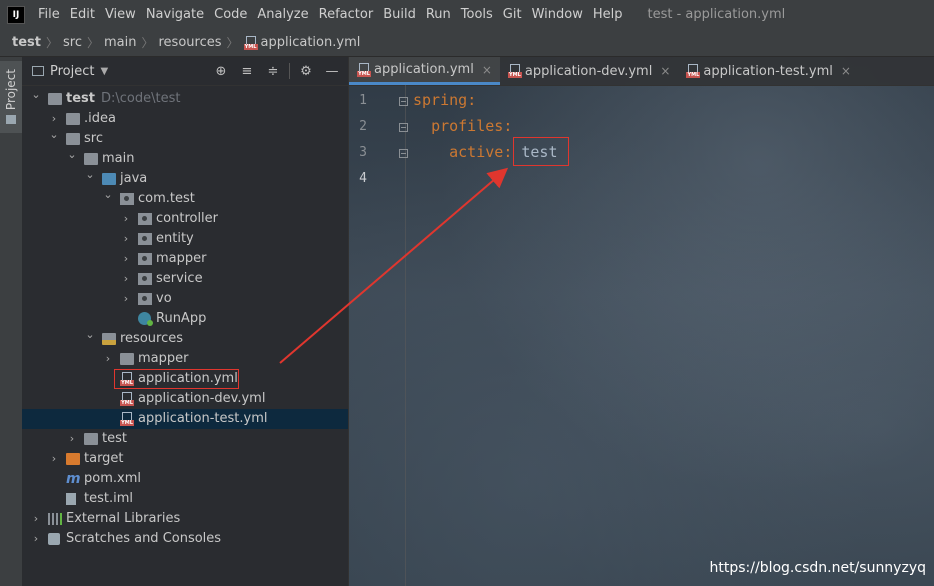 Image resolution: width=934 pixels, height=586 pixels. I want to click on tree-node: › controller, so click(185, 219).